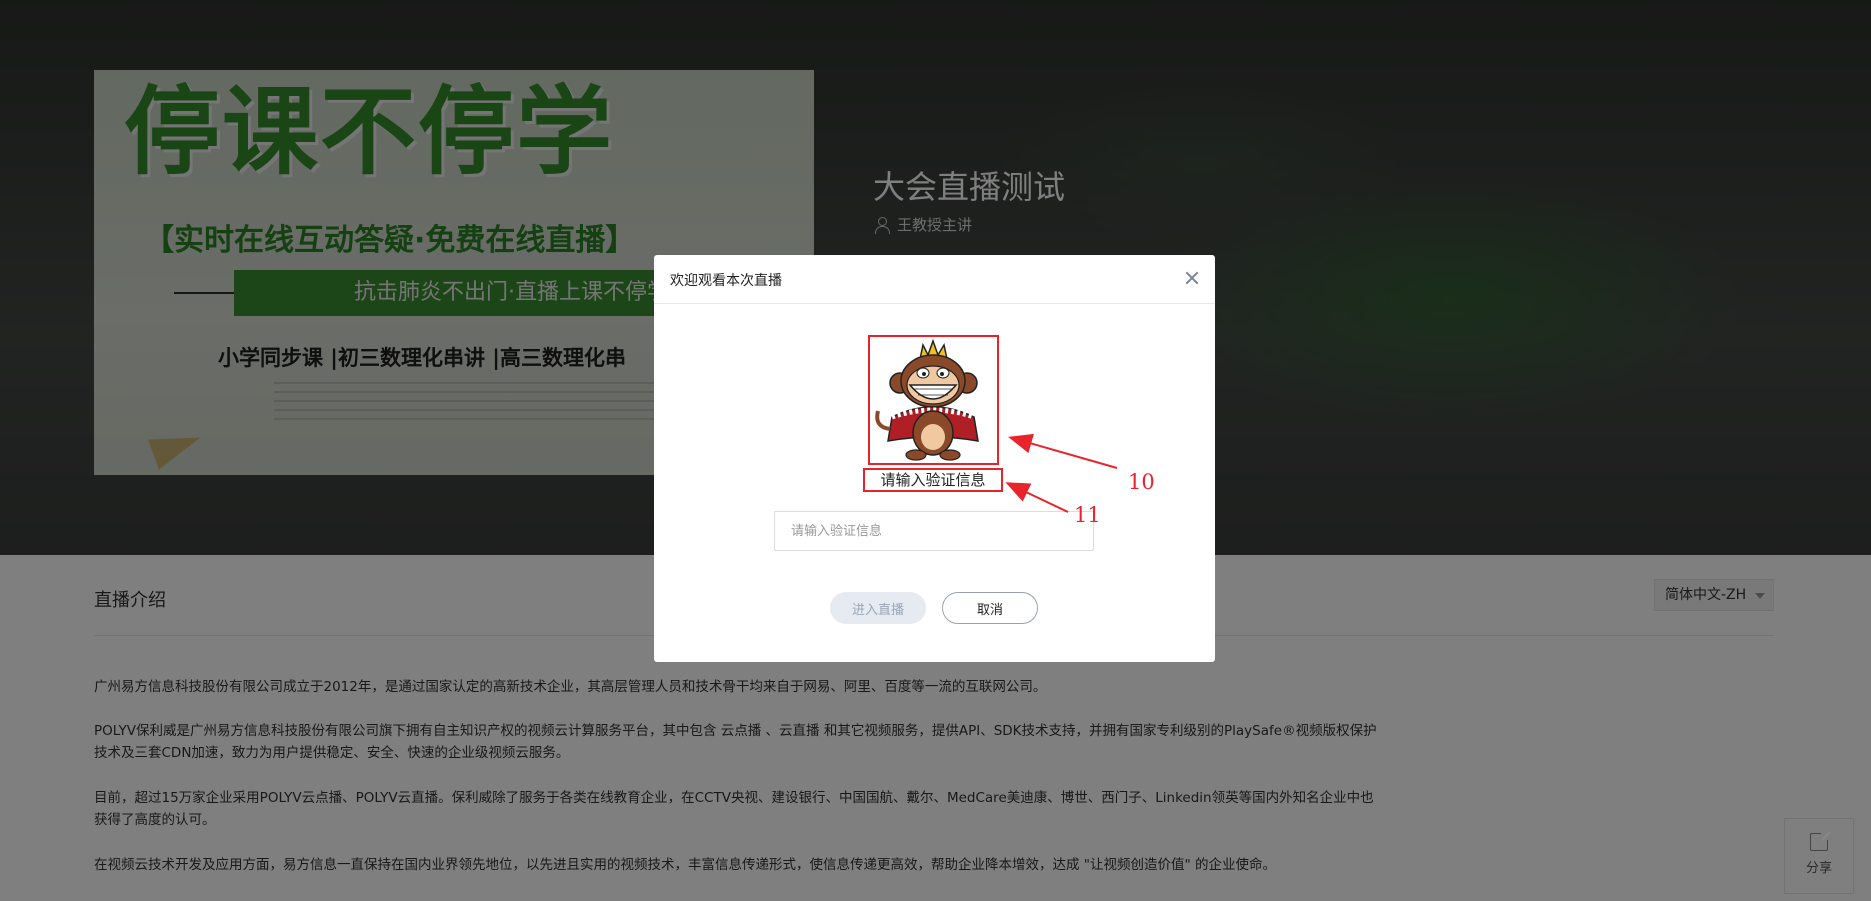  I want to click on verification-dialog: 欢迎观看本次直播 请输入验证信息 请输入验证信息 进入直播 取消, so click(934, 458).